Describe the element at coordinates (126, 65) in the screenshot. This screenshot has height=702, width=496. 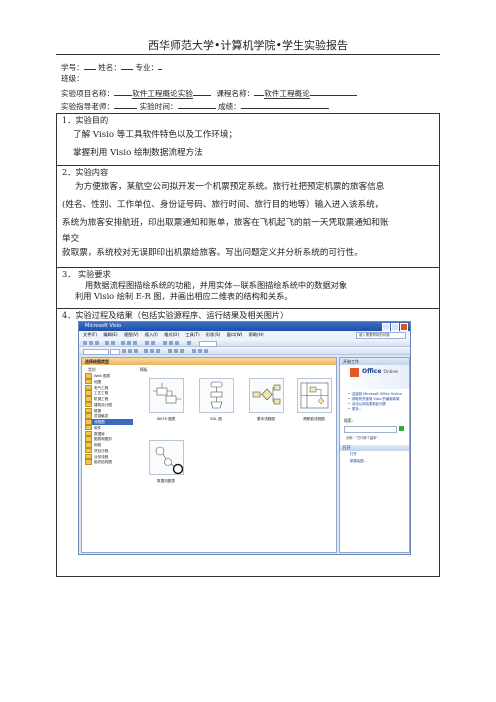
I see `name-blank` at that location.